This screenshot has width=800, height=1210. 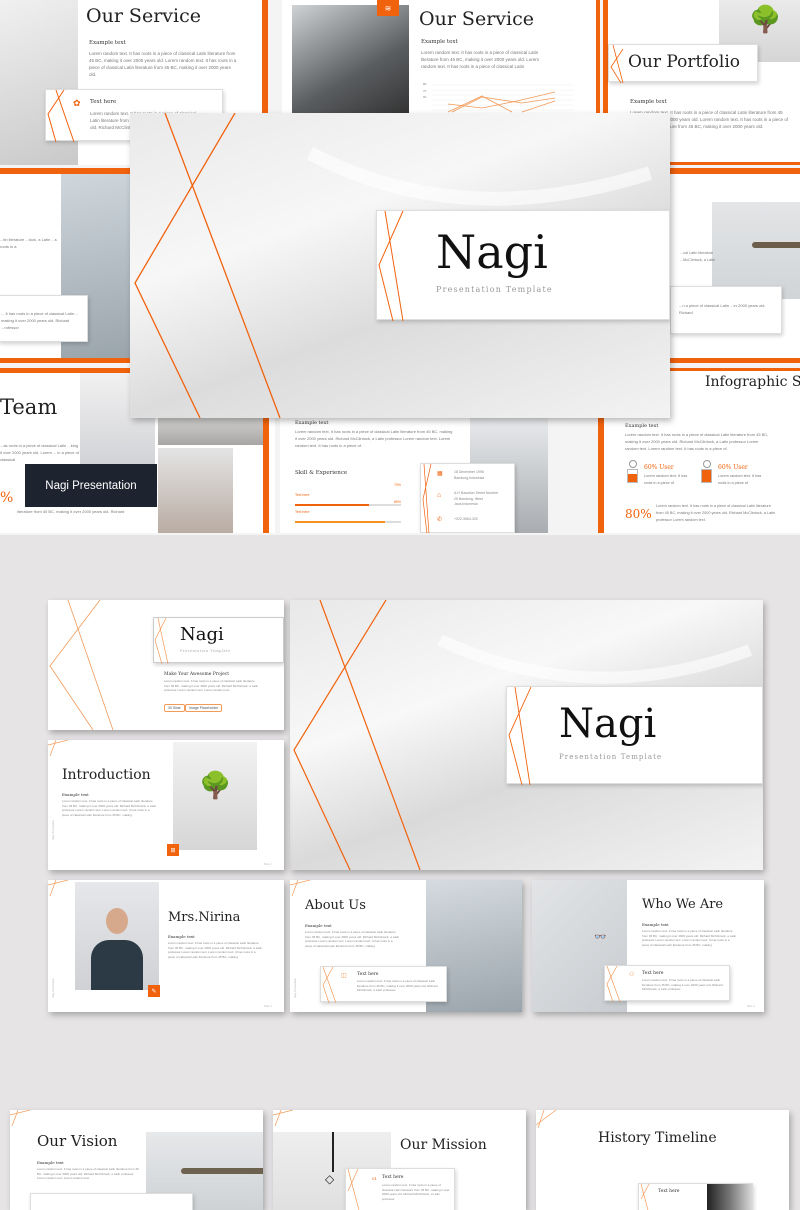 What do you see at coordinates (174, 708) in the screenshot?
I see `slides-count-button: 30 Slide` at bounding box center [174, 708].